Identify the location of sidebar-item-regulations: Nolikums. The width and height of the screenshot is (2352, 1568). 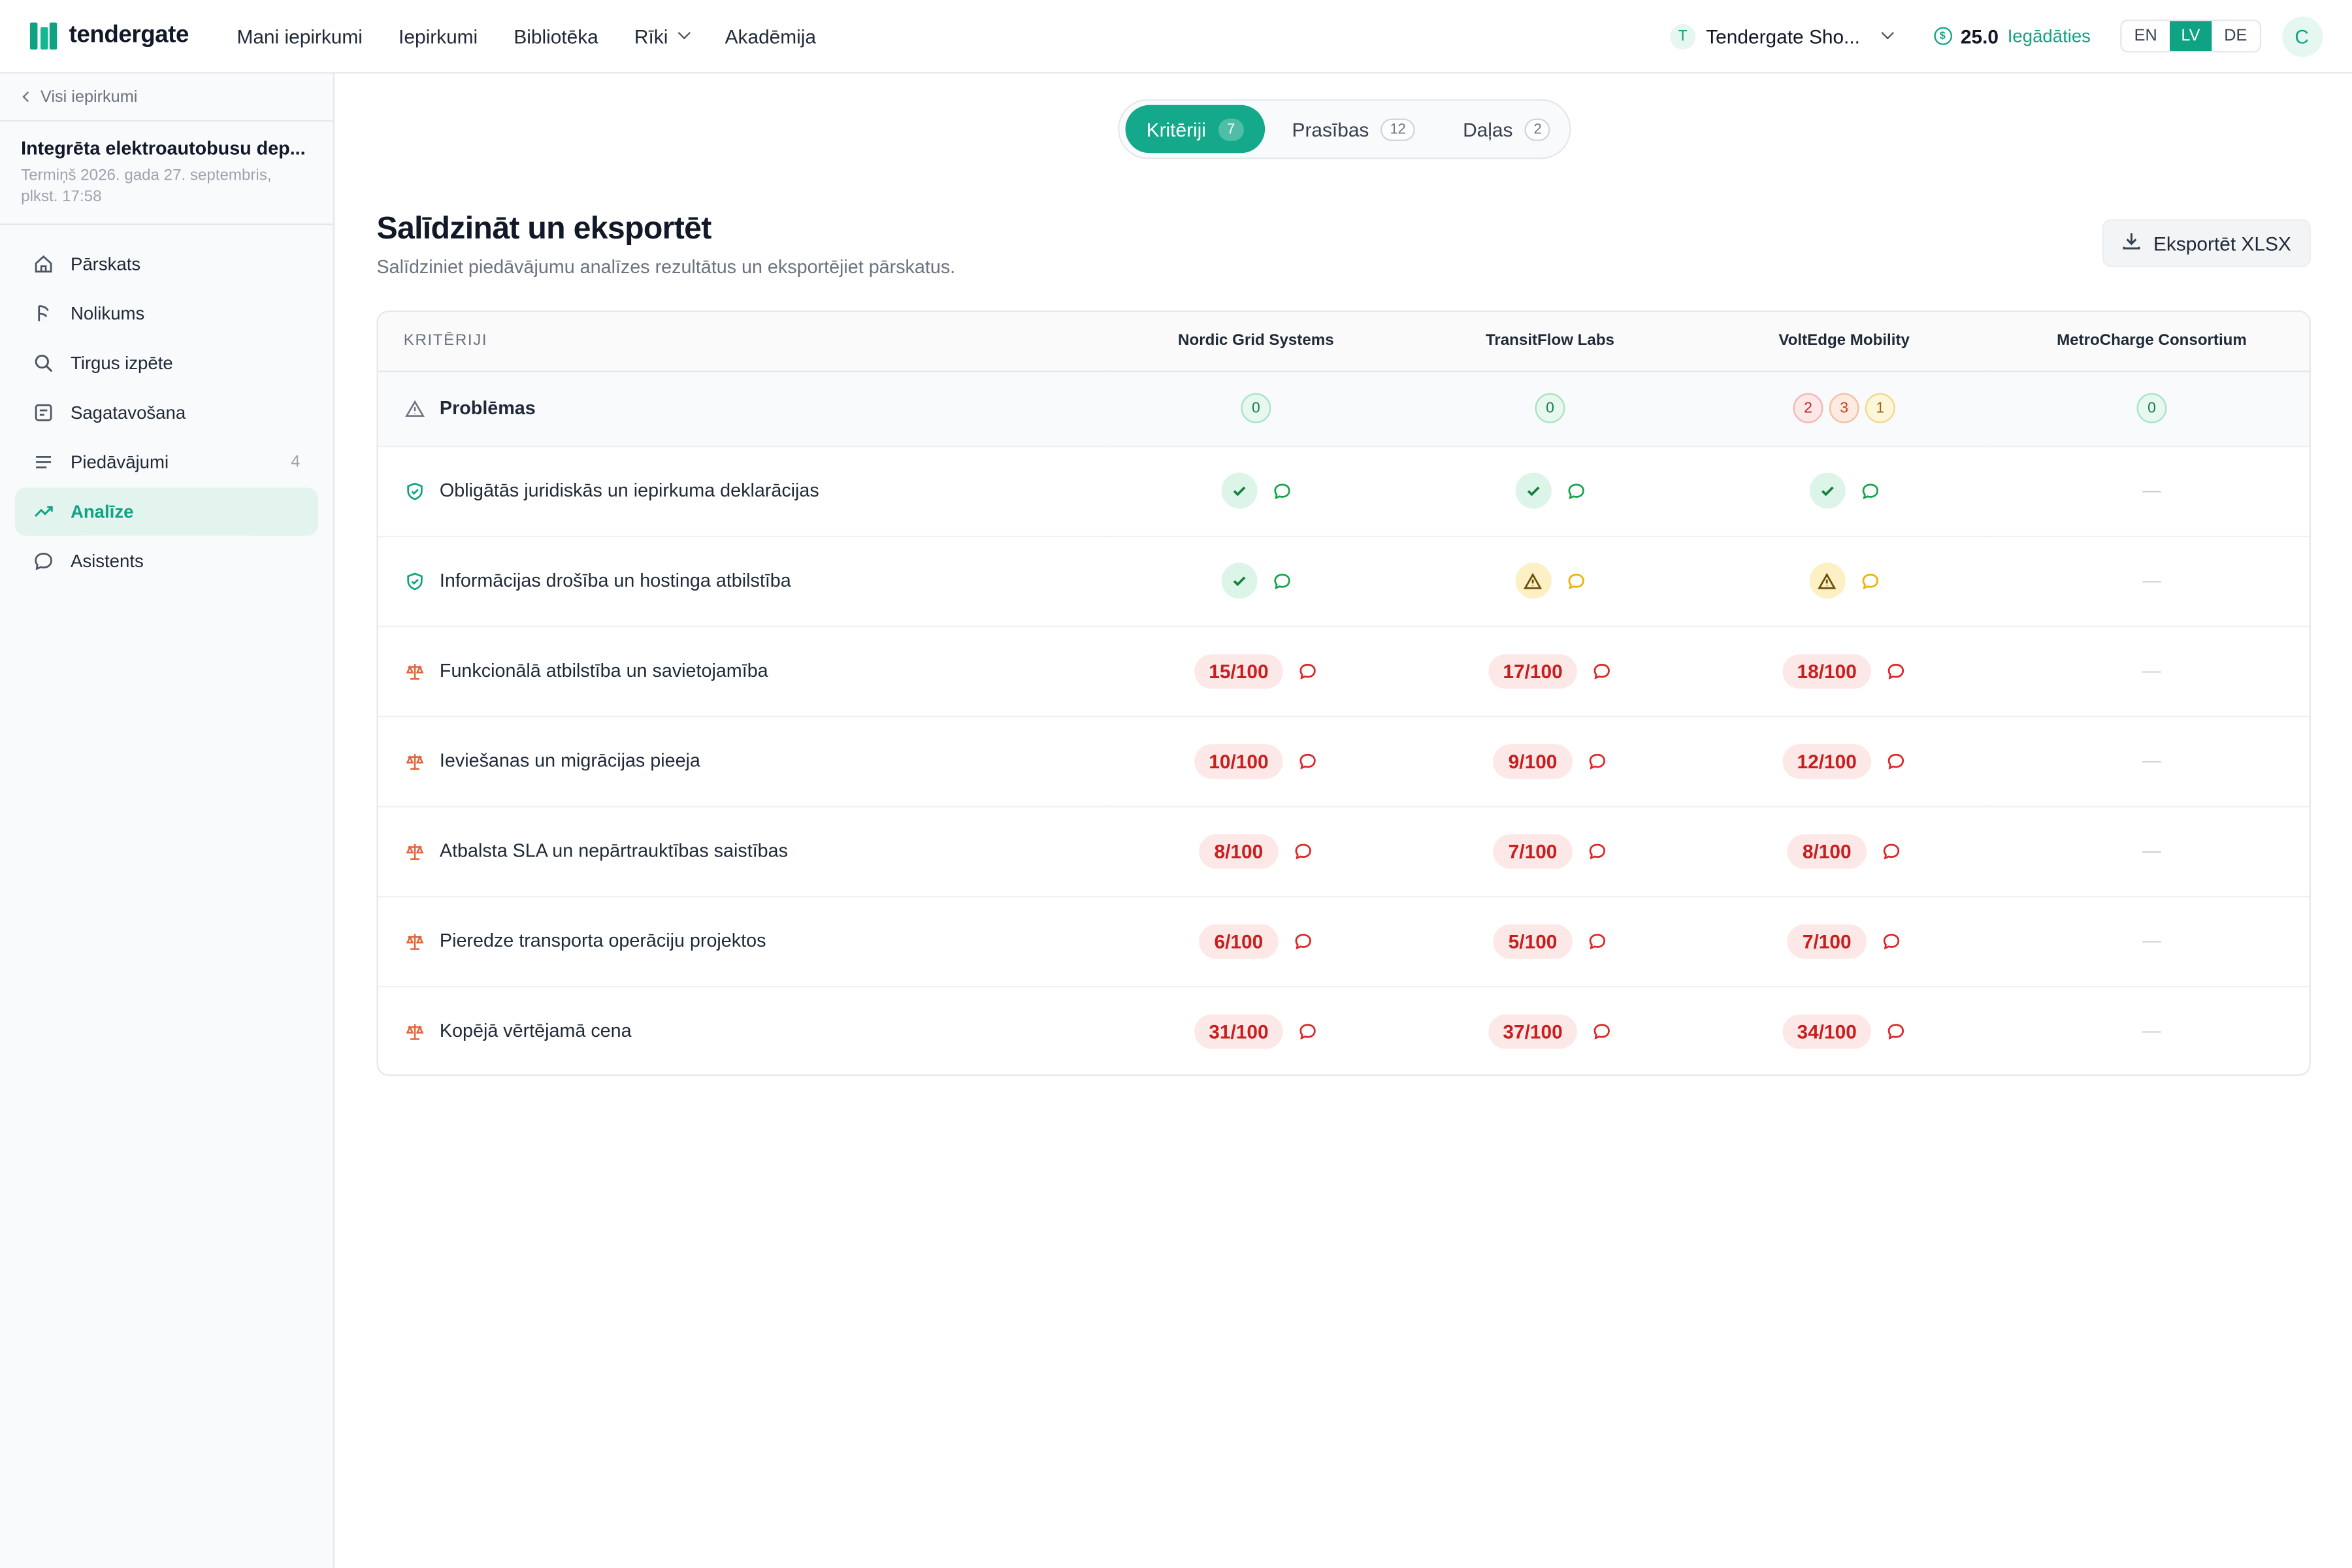
(166, 313).